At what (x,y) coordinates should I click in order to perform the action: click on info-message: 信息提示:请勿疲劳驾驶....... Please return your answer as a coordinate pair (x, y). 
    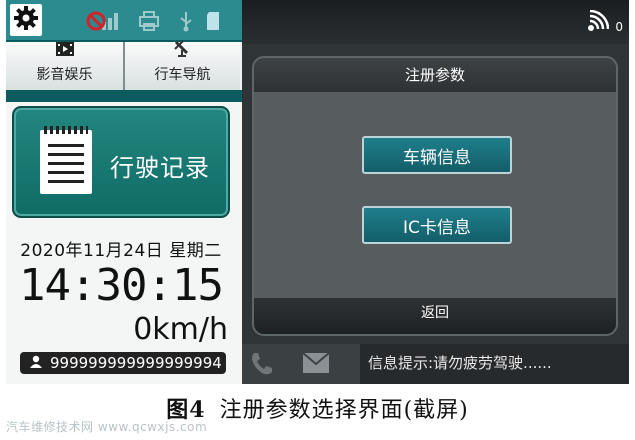
    Looking at the image, I should click on (494, 364).